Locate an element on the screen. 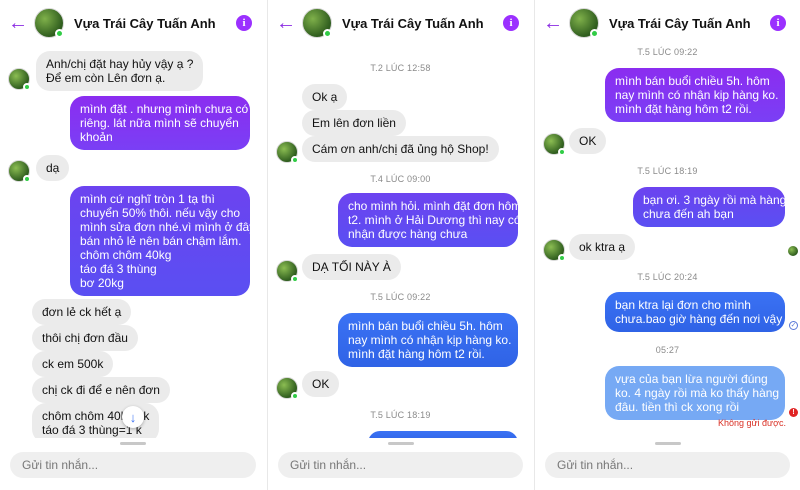 Image resolution: width=800 pixels, height=490 pixels. arrow-down-icon: ↓ is located at coordinates (133, 417).